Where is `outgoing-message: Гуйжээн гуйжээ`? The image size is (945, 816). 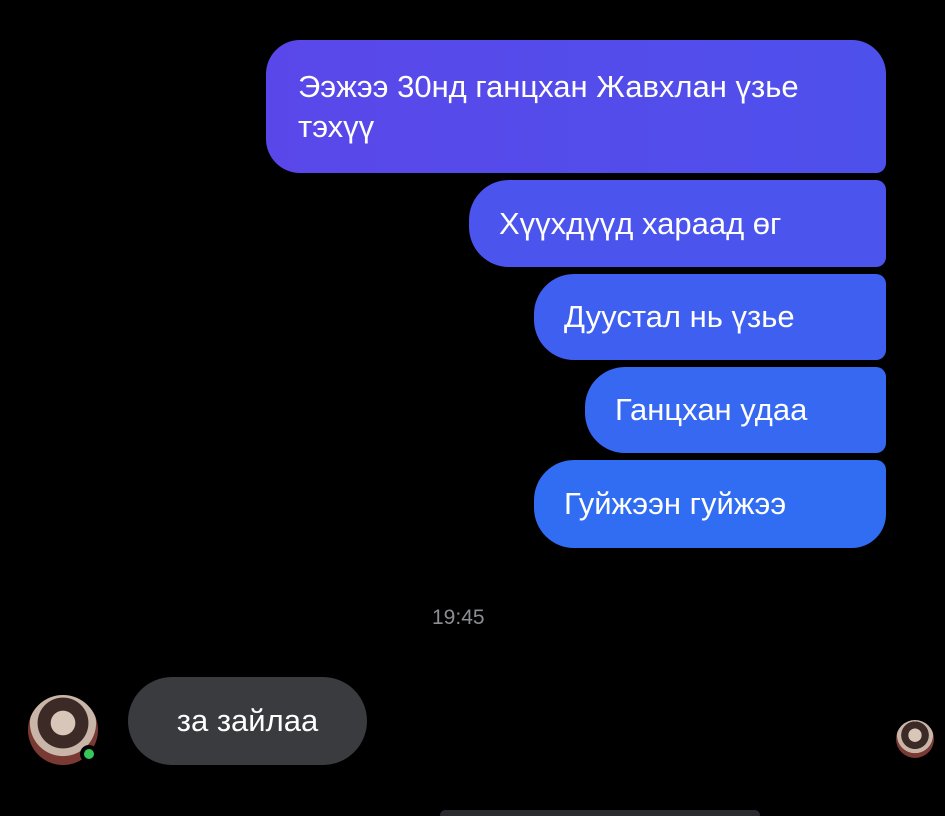
outgoing-message: Гуйжээн гуйжээ is located at coordinates (710, 504).